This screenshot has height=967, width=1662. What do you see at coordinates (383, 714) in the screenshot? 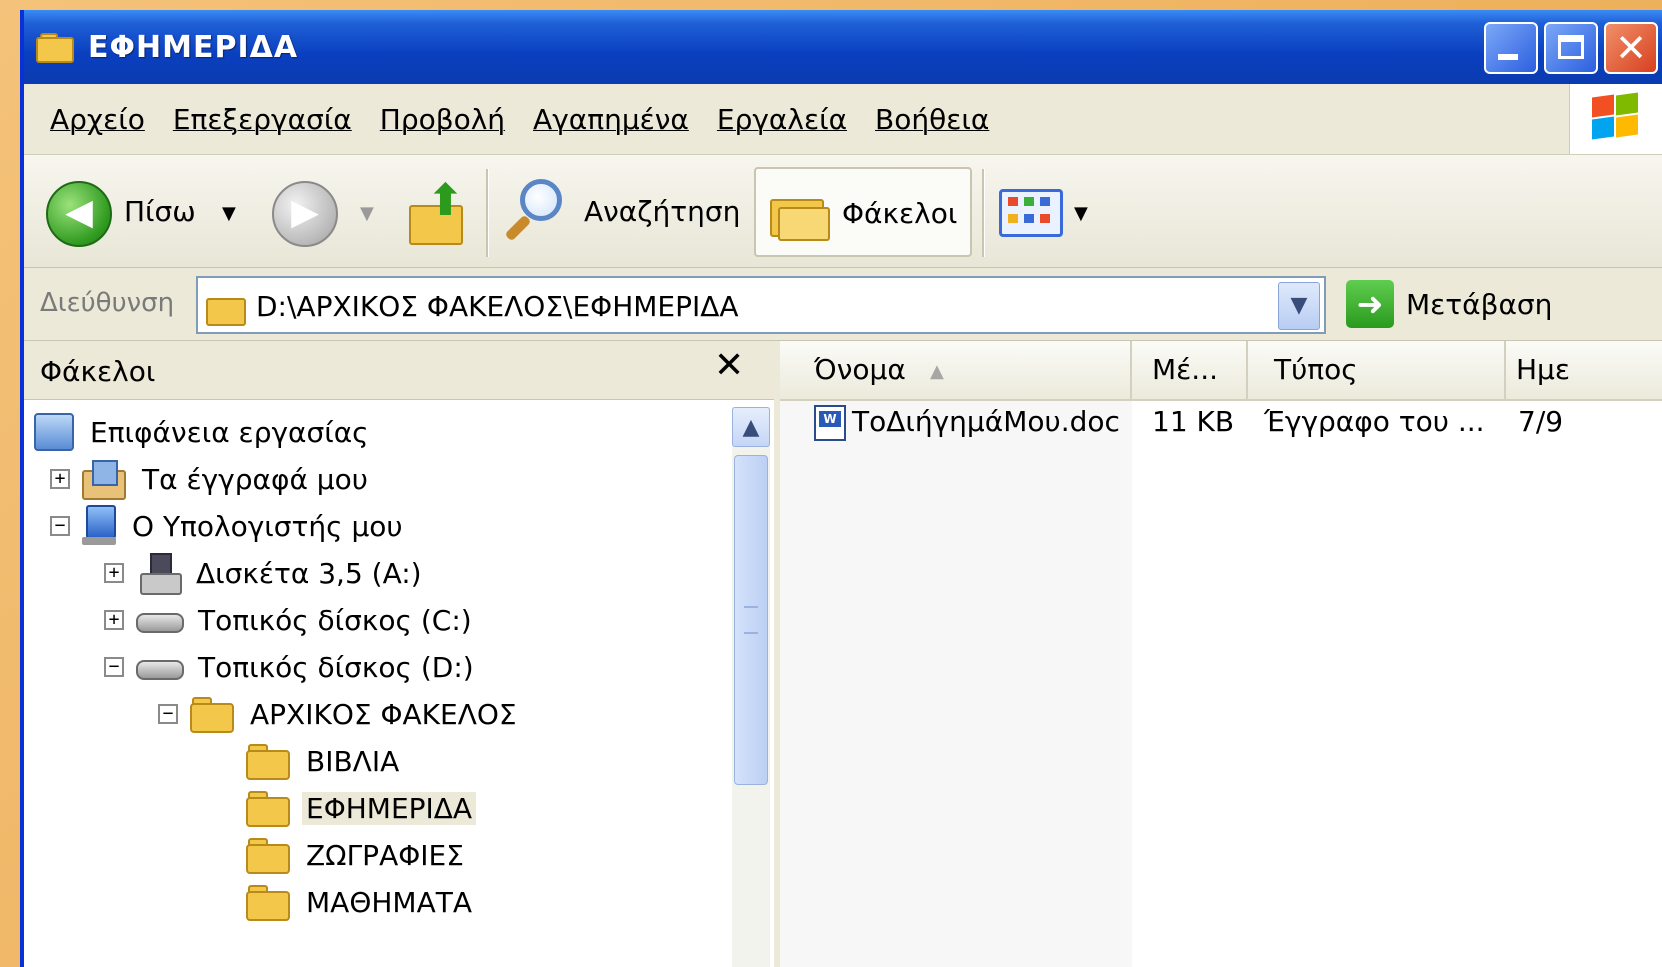
I see `tree-item-label: ΑΡΧΙΚΟΣ ΦΑΚΕΛΟΣ` at bounding box center [383, 714].